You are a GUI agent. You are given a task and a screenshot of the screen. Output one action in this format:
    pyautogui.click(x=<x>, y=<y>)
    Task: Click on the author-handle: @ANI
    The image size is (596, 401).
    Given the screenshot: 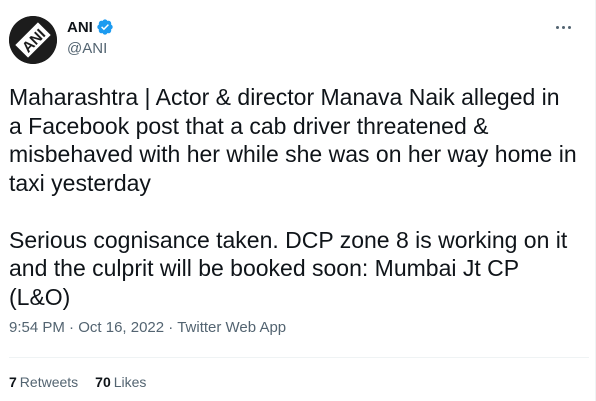 What is the action you would take?
    pyautogui.click(x=87, y=48)
    